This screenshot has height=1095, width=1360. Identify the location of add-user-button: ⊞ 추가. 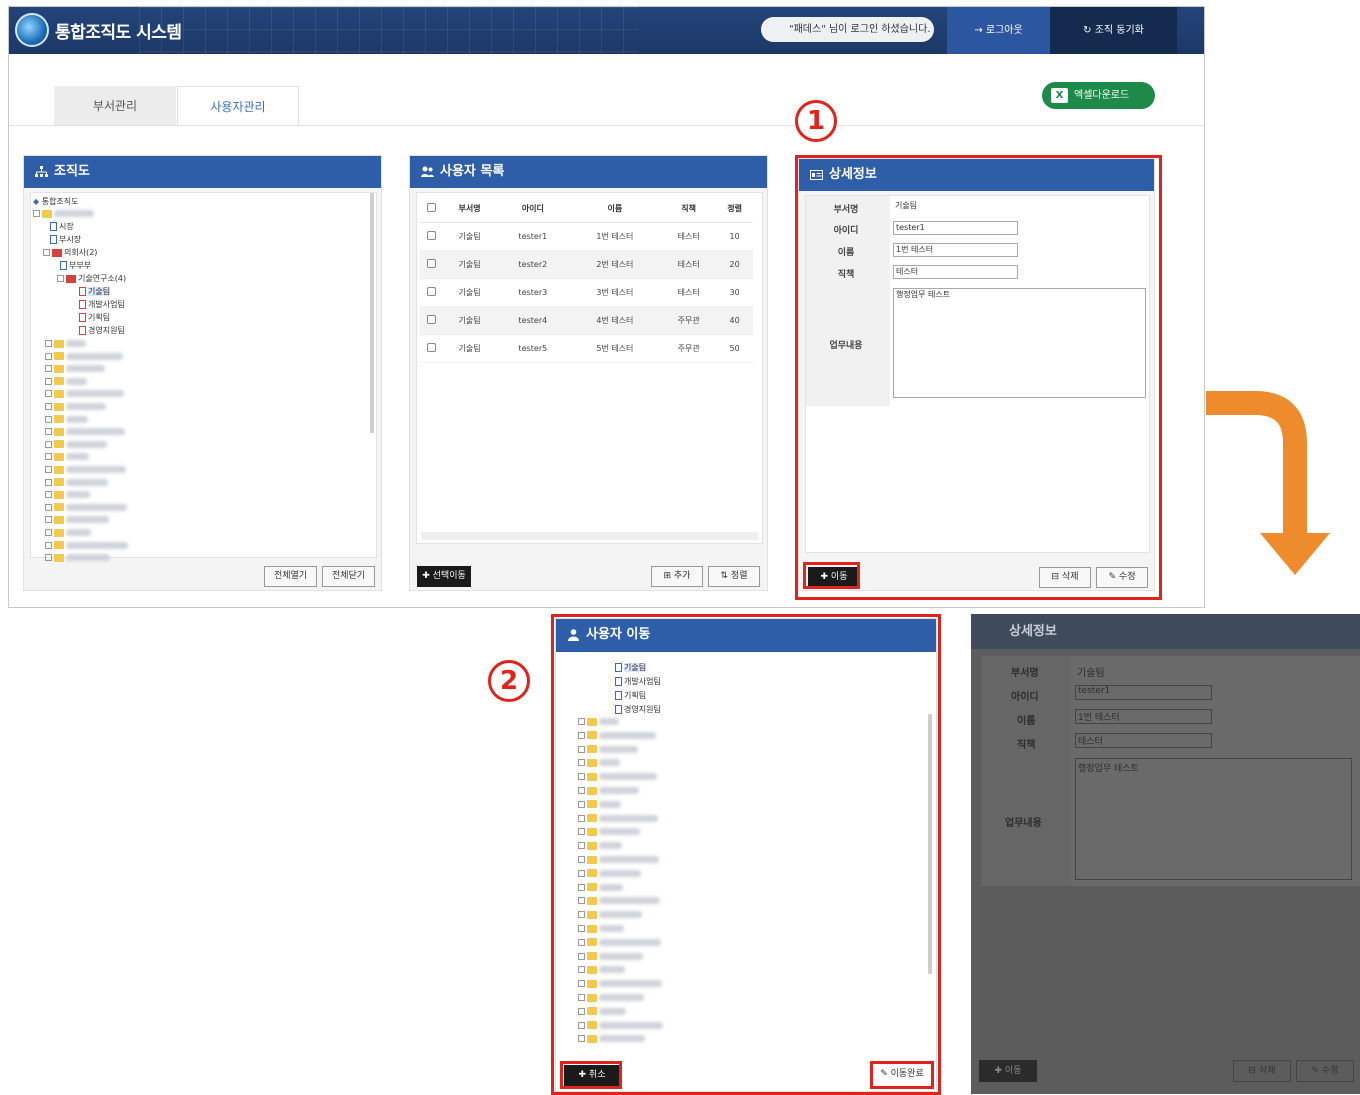
(677, 576).